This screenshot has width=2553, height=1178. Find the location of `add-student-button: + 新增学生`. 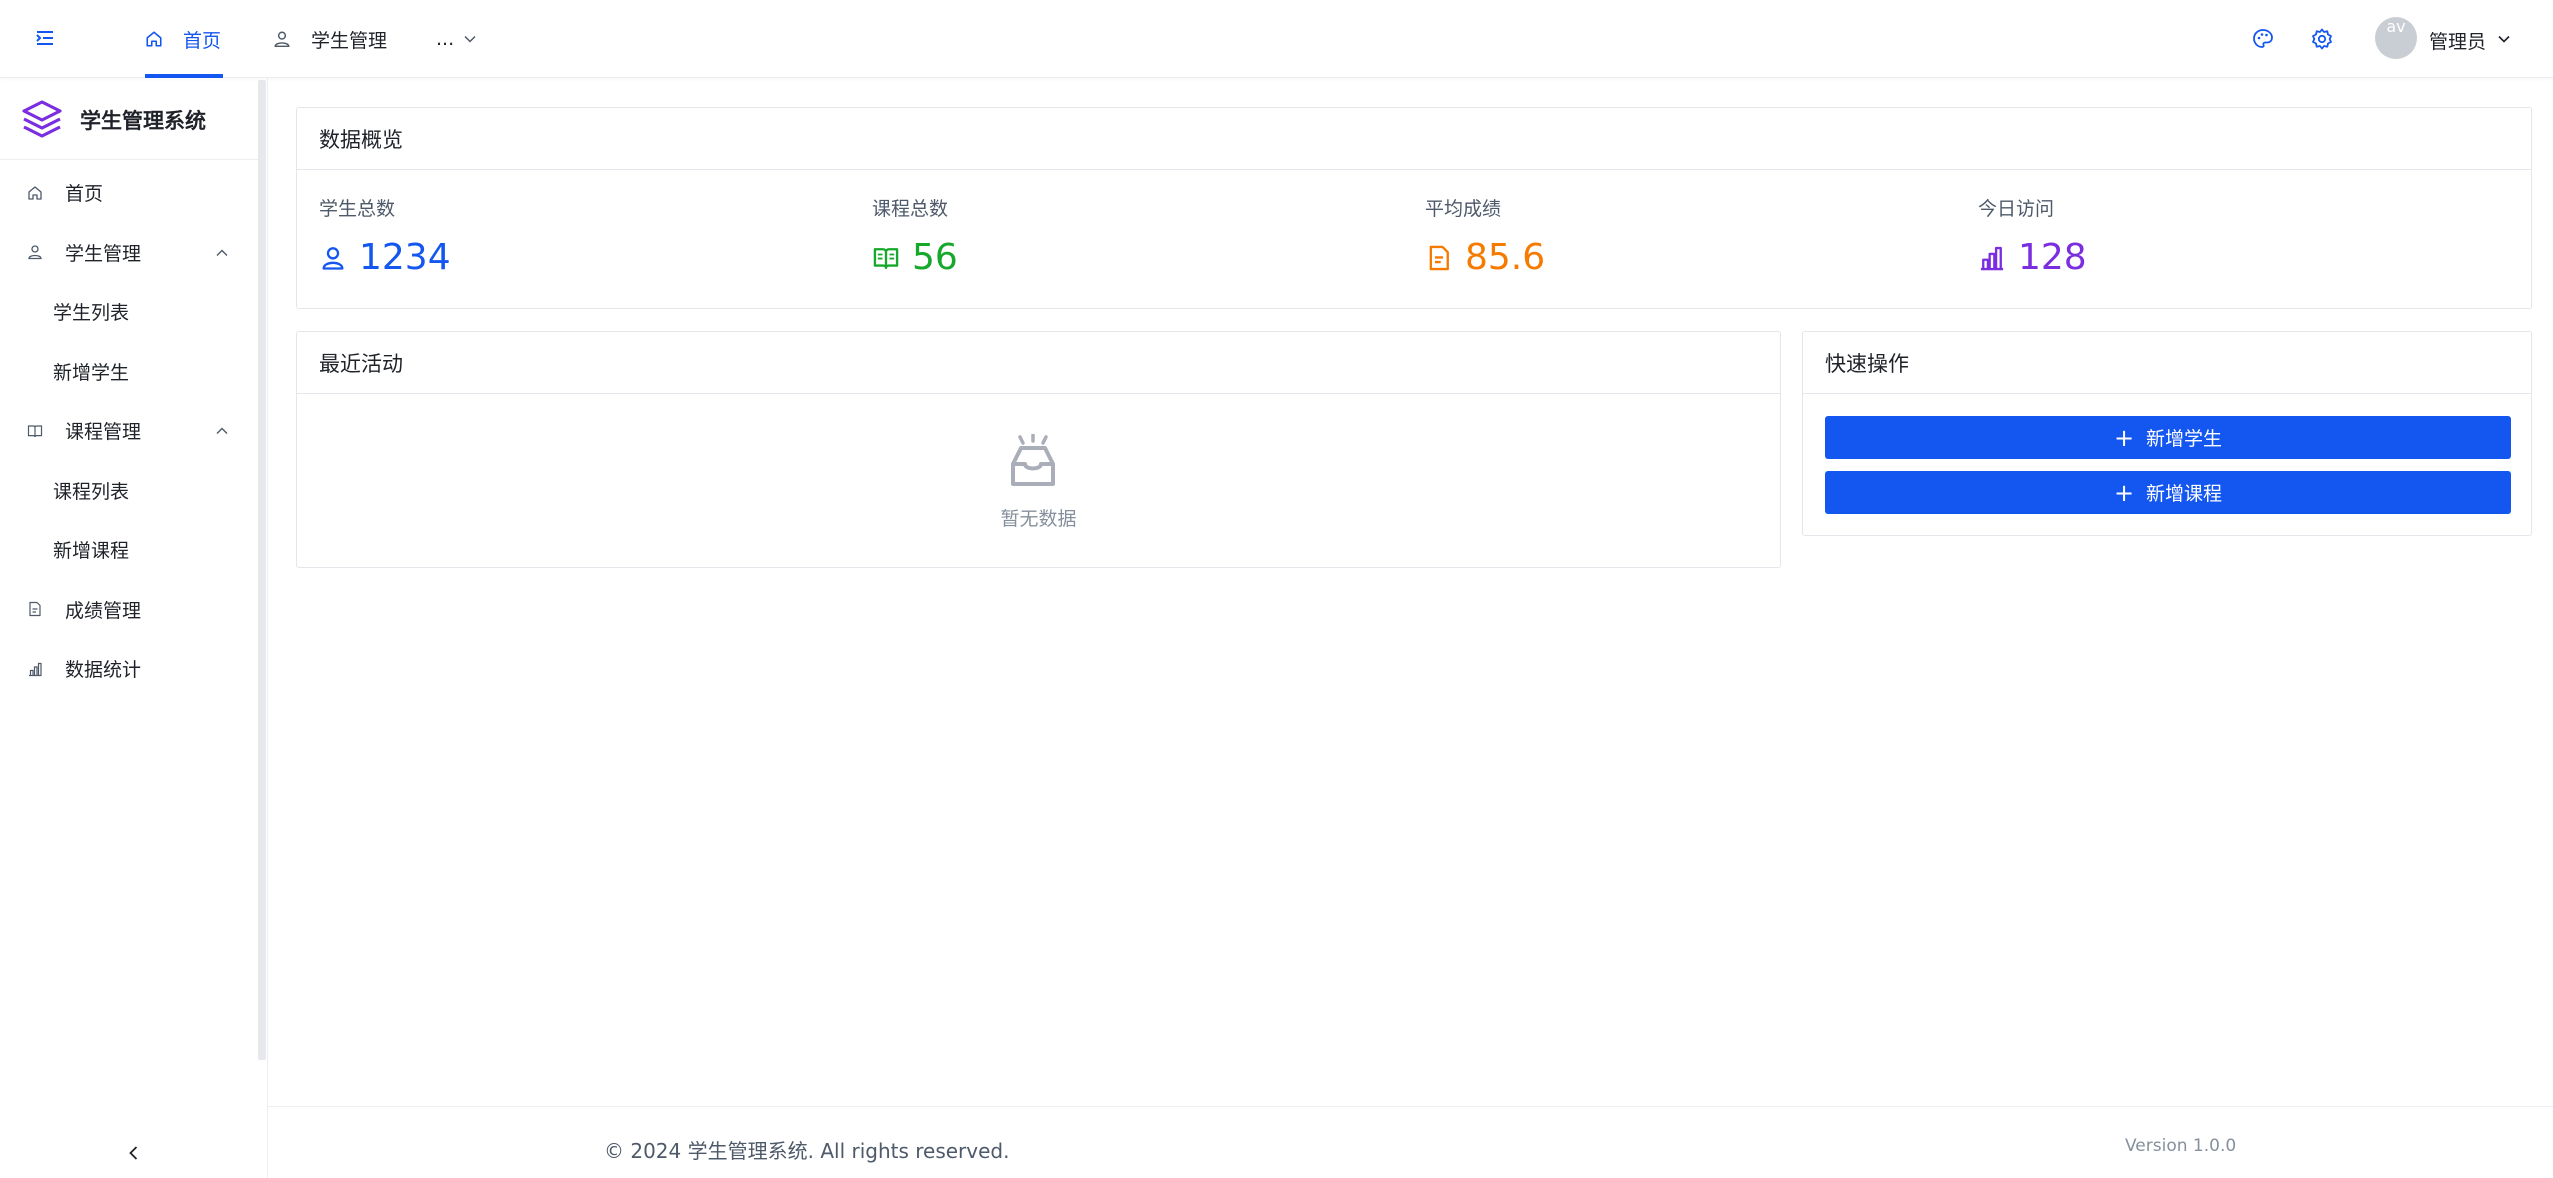

add-student-button: + 新增学生 is located at coordinates (2168, 437).